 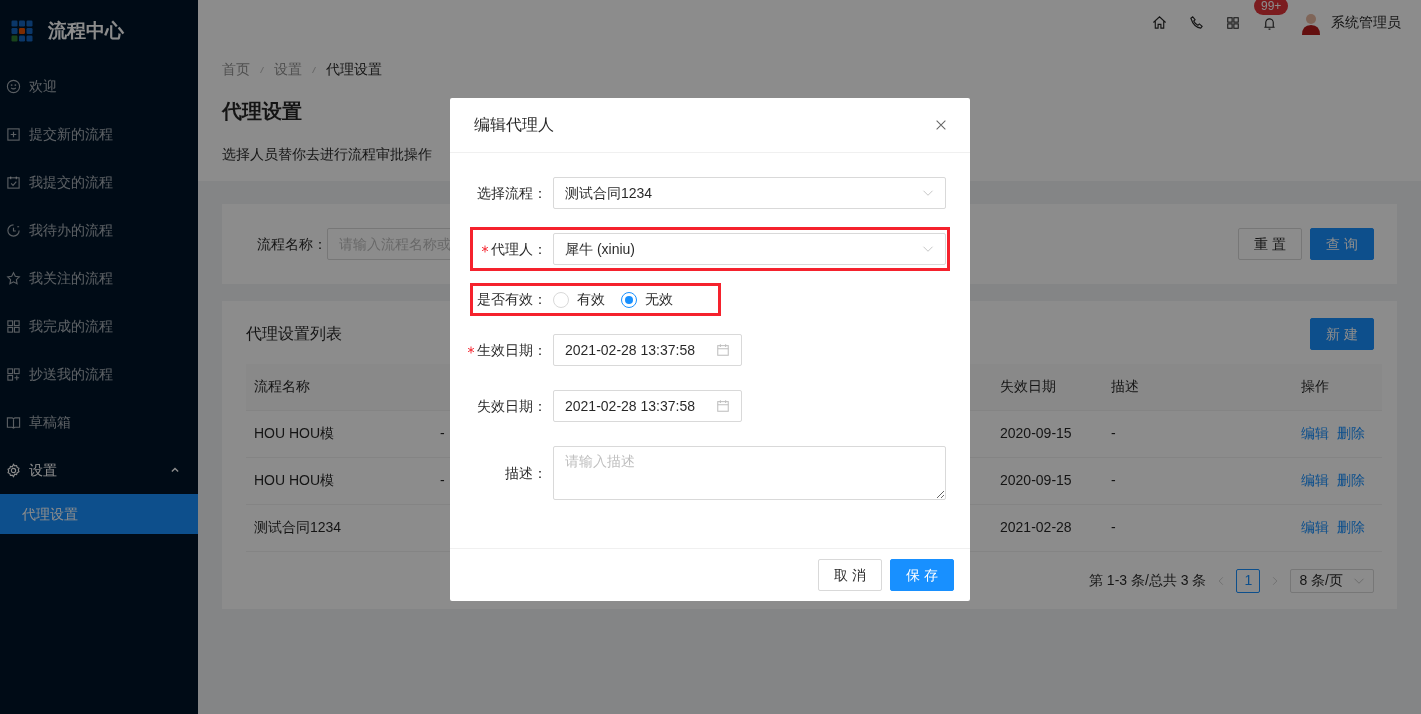 What do you see at coordinates (1125, 386) in the screenshot?
I see `column-header: 描述` at bounding box center [1125, 386].